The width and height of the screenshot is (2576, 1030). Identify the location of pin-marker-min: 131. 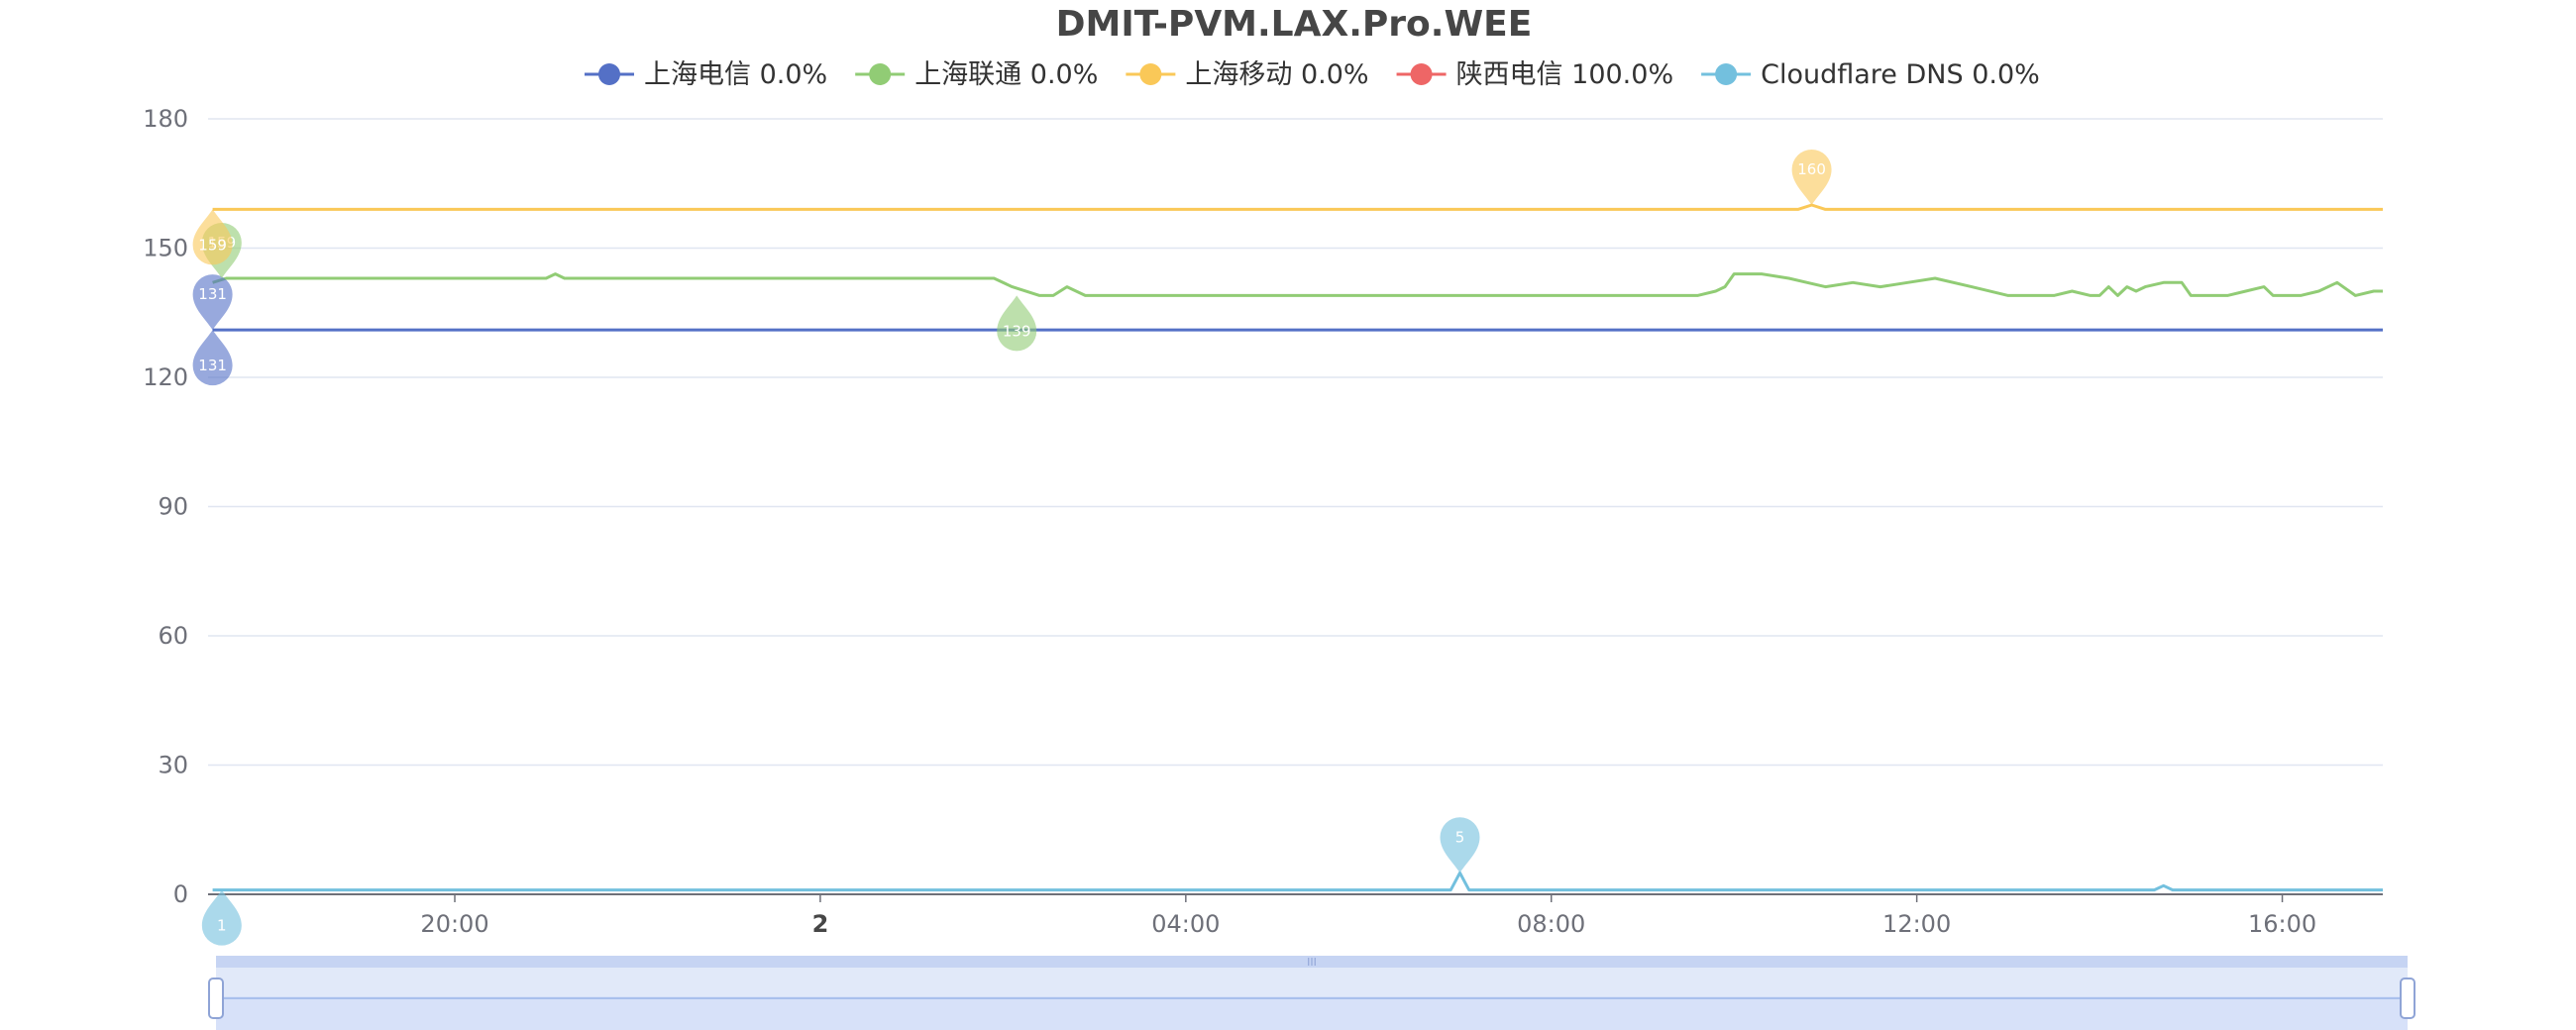
(212, 358).